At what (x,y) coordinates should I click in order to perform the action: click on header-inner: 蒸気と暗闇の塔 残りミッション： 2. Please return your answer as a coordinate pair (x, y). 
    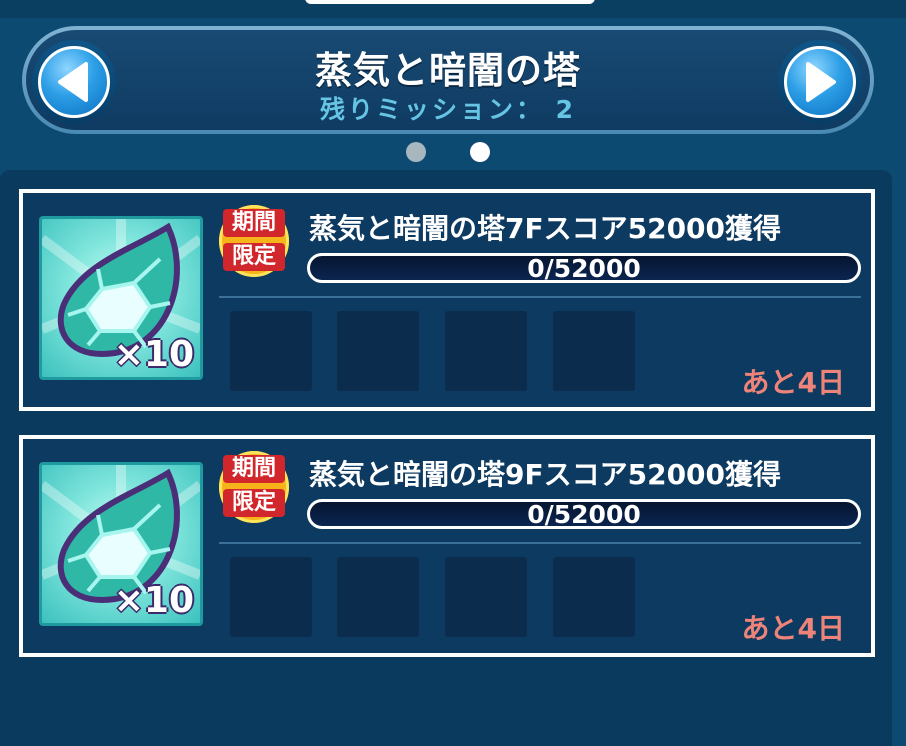
    Looking at the image, I should click on (448, 80).